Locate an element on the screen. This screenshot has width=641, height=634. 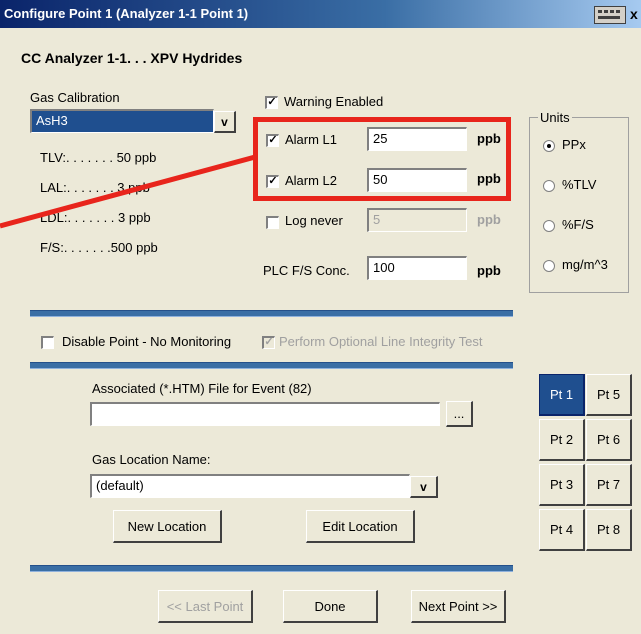
plc-fs-value: 100 is located at coordinates (384, 267).